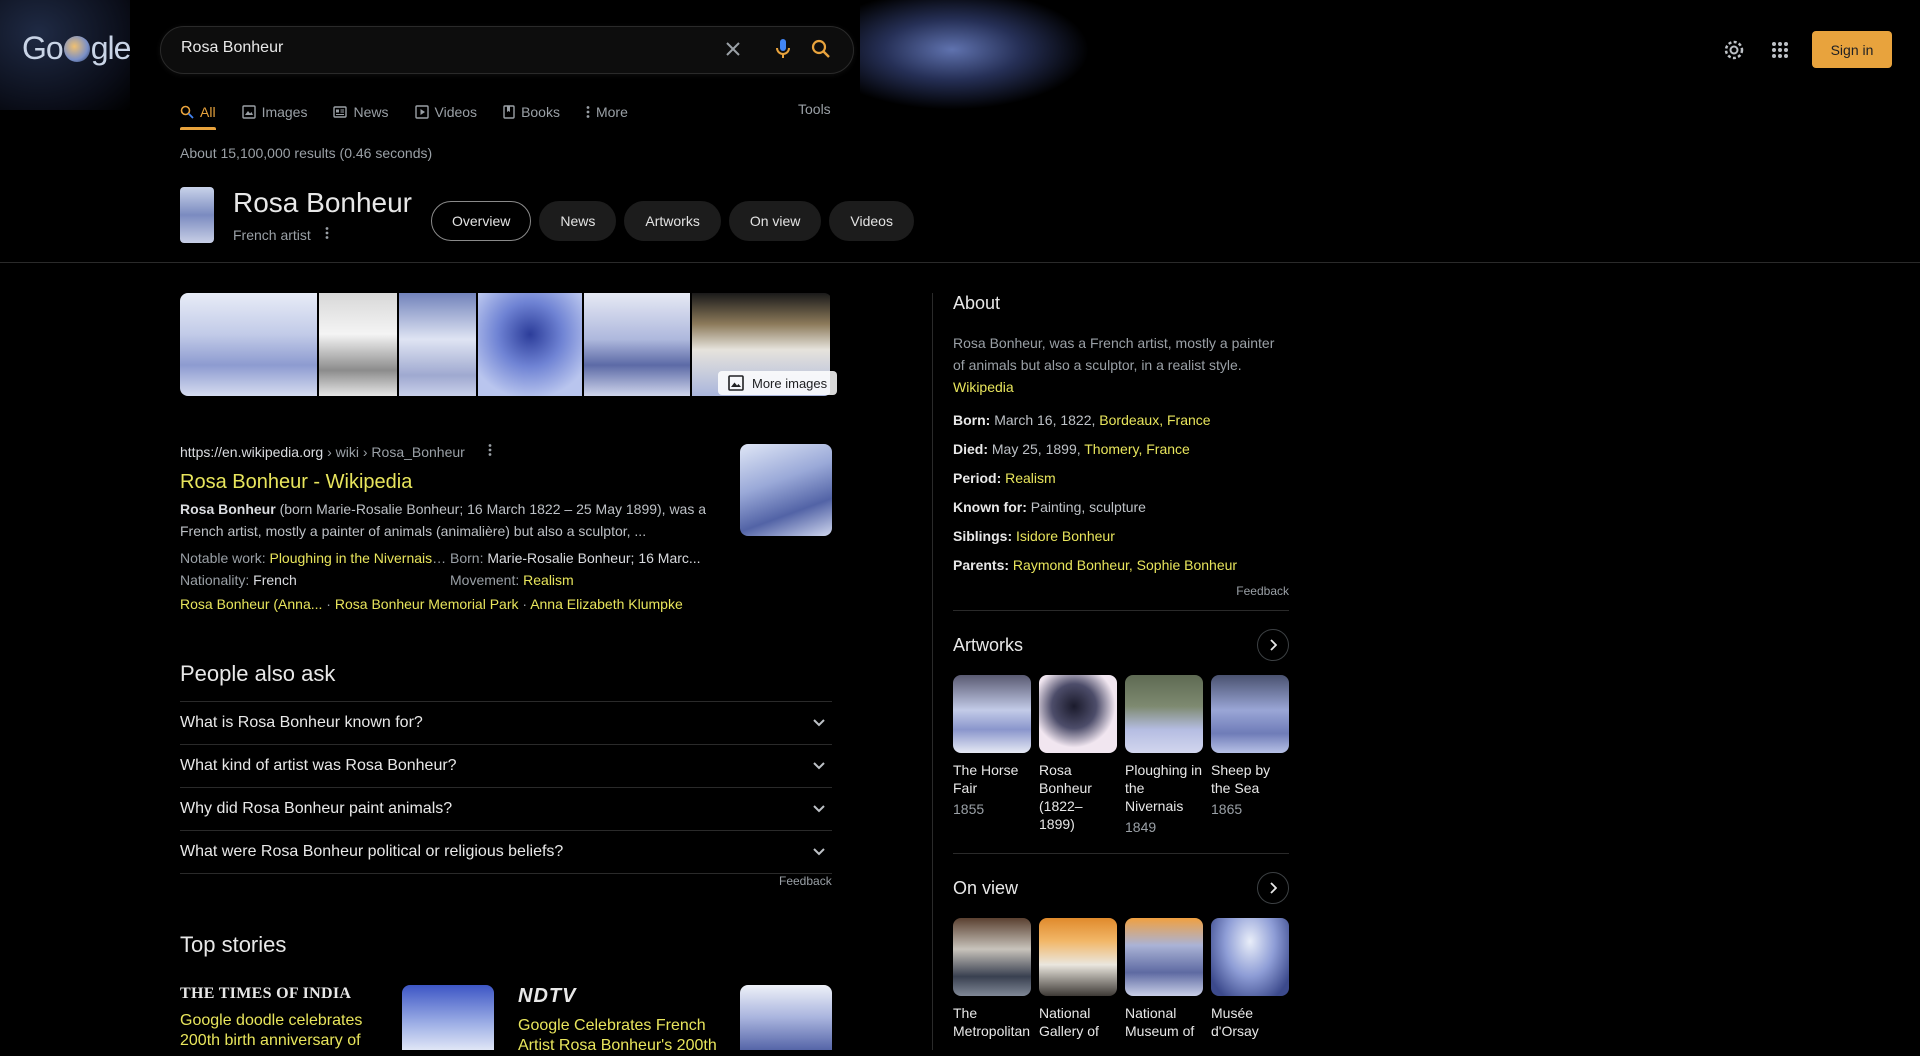 This screenshot has height=1056, width=1920. I want to click on museum-card: National Gallery of, so click(1078, 979).